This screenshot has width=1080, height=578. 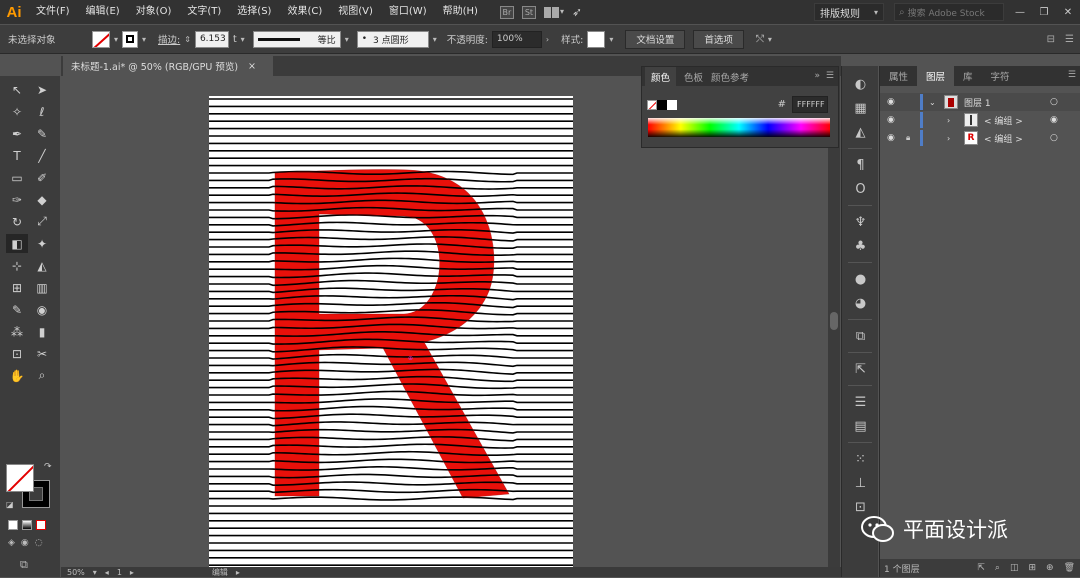 What do you see at coordinates (17, 133) in the screenshot?
I see `pen-tool-icon: ✒` at bounding box center [17, 133].